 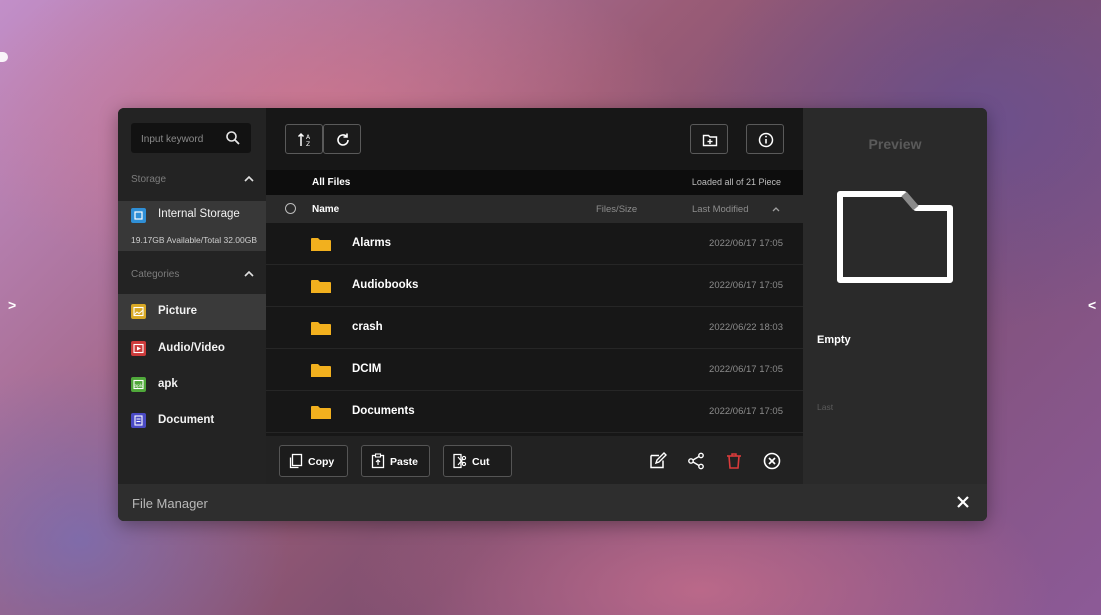 I want to click on right-edge-arrow: <, so click(x=1092, y=305).